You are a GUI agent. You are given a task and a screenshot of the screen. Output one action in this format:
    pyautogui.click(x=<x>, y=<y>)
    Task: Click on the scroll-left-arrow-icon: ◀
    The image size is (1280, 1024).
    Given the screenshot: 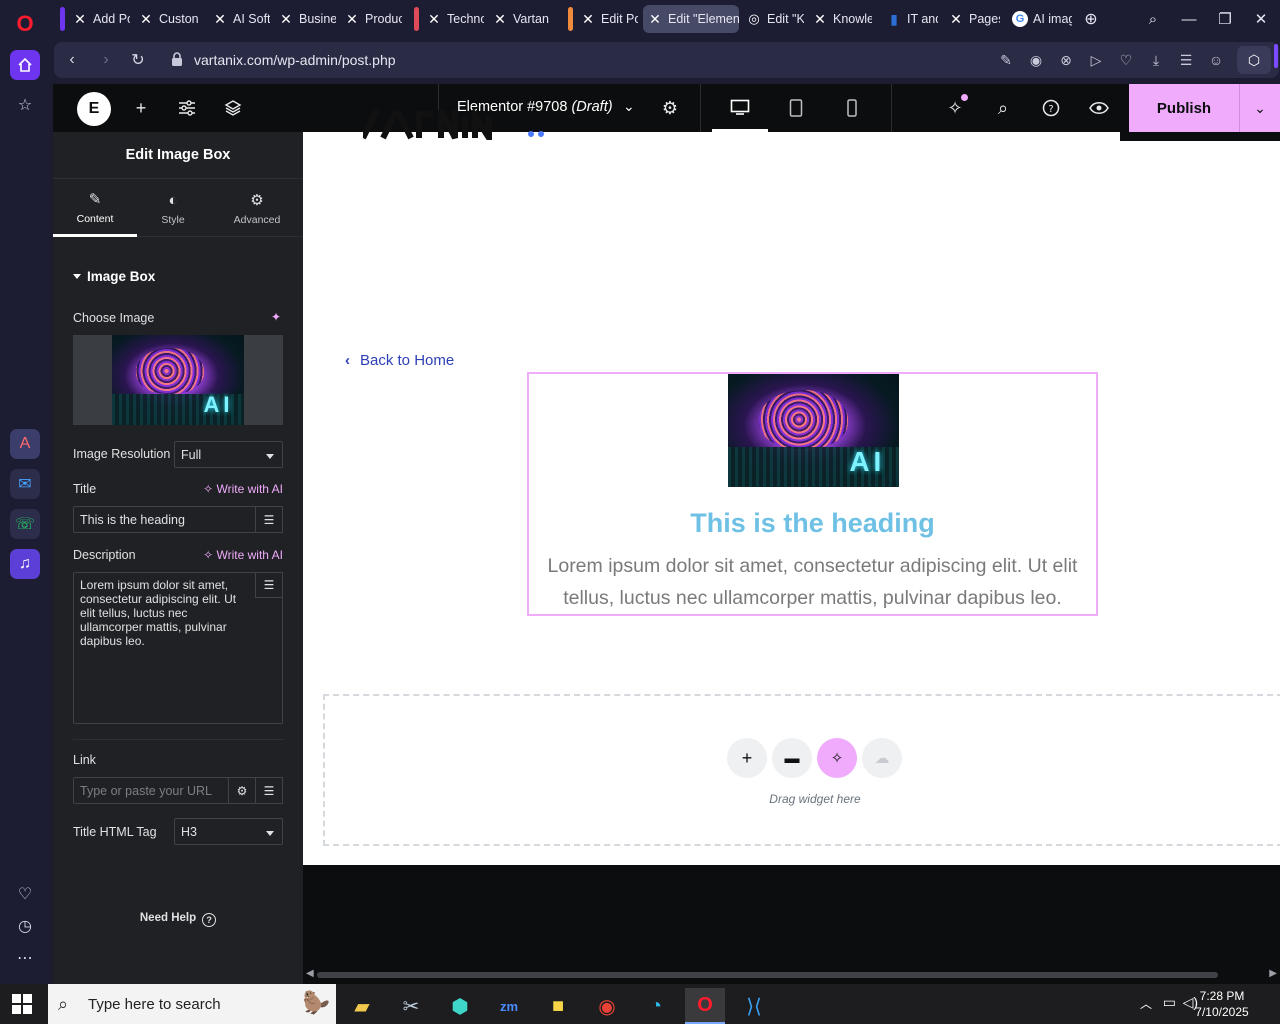 What is the action you would take?
    pyautogui.click(x=310, y=973)
    